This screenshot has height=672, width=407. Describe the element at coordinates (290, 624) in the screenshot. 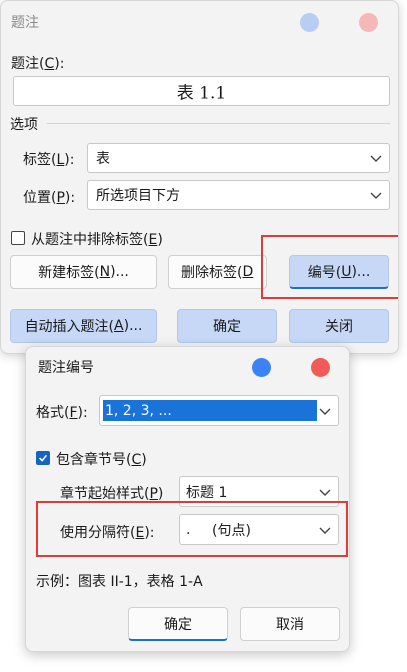

I see `cancel-button: 取消` at that location.